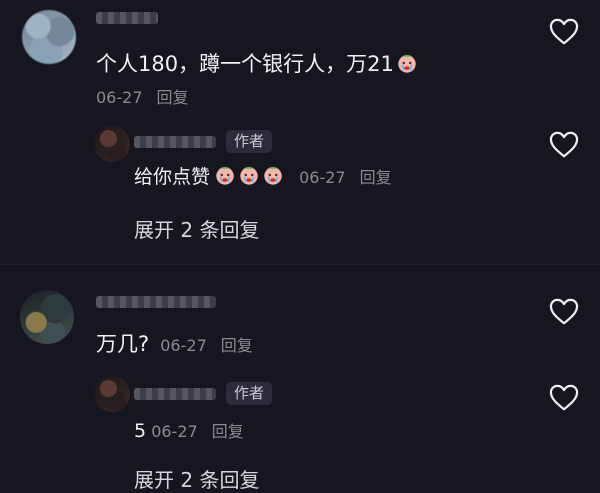  Describe the element at coordinates (123, 344) in the screenshot. I see `comment-text: 万几?` at that location.